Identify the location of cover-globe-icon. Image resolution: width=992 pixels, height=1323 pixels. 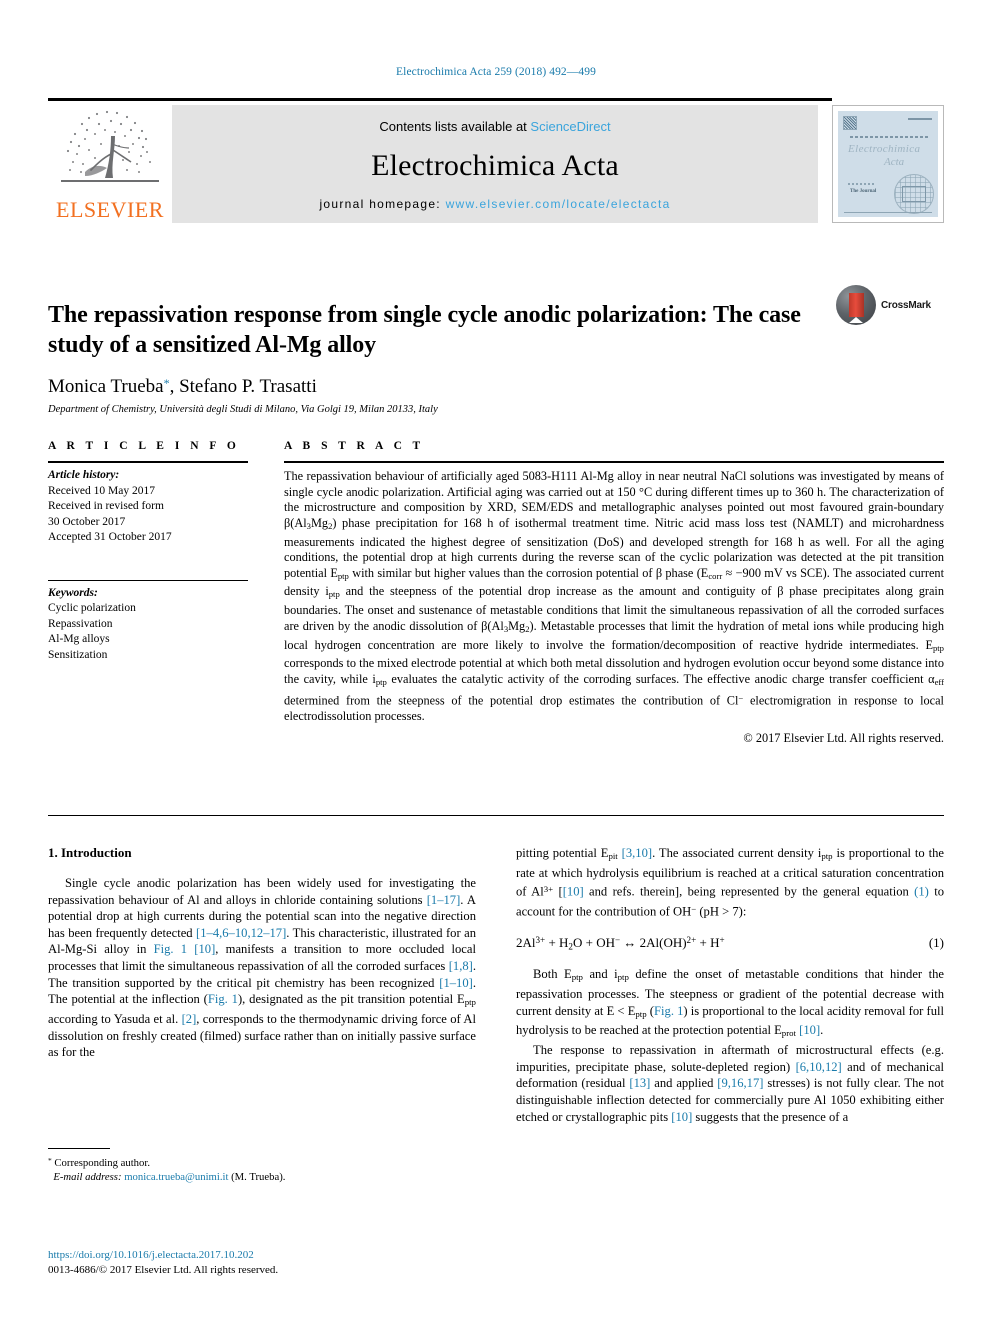
(914, 194).